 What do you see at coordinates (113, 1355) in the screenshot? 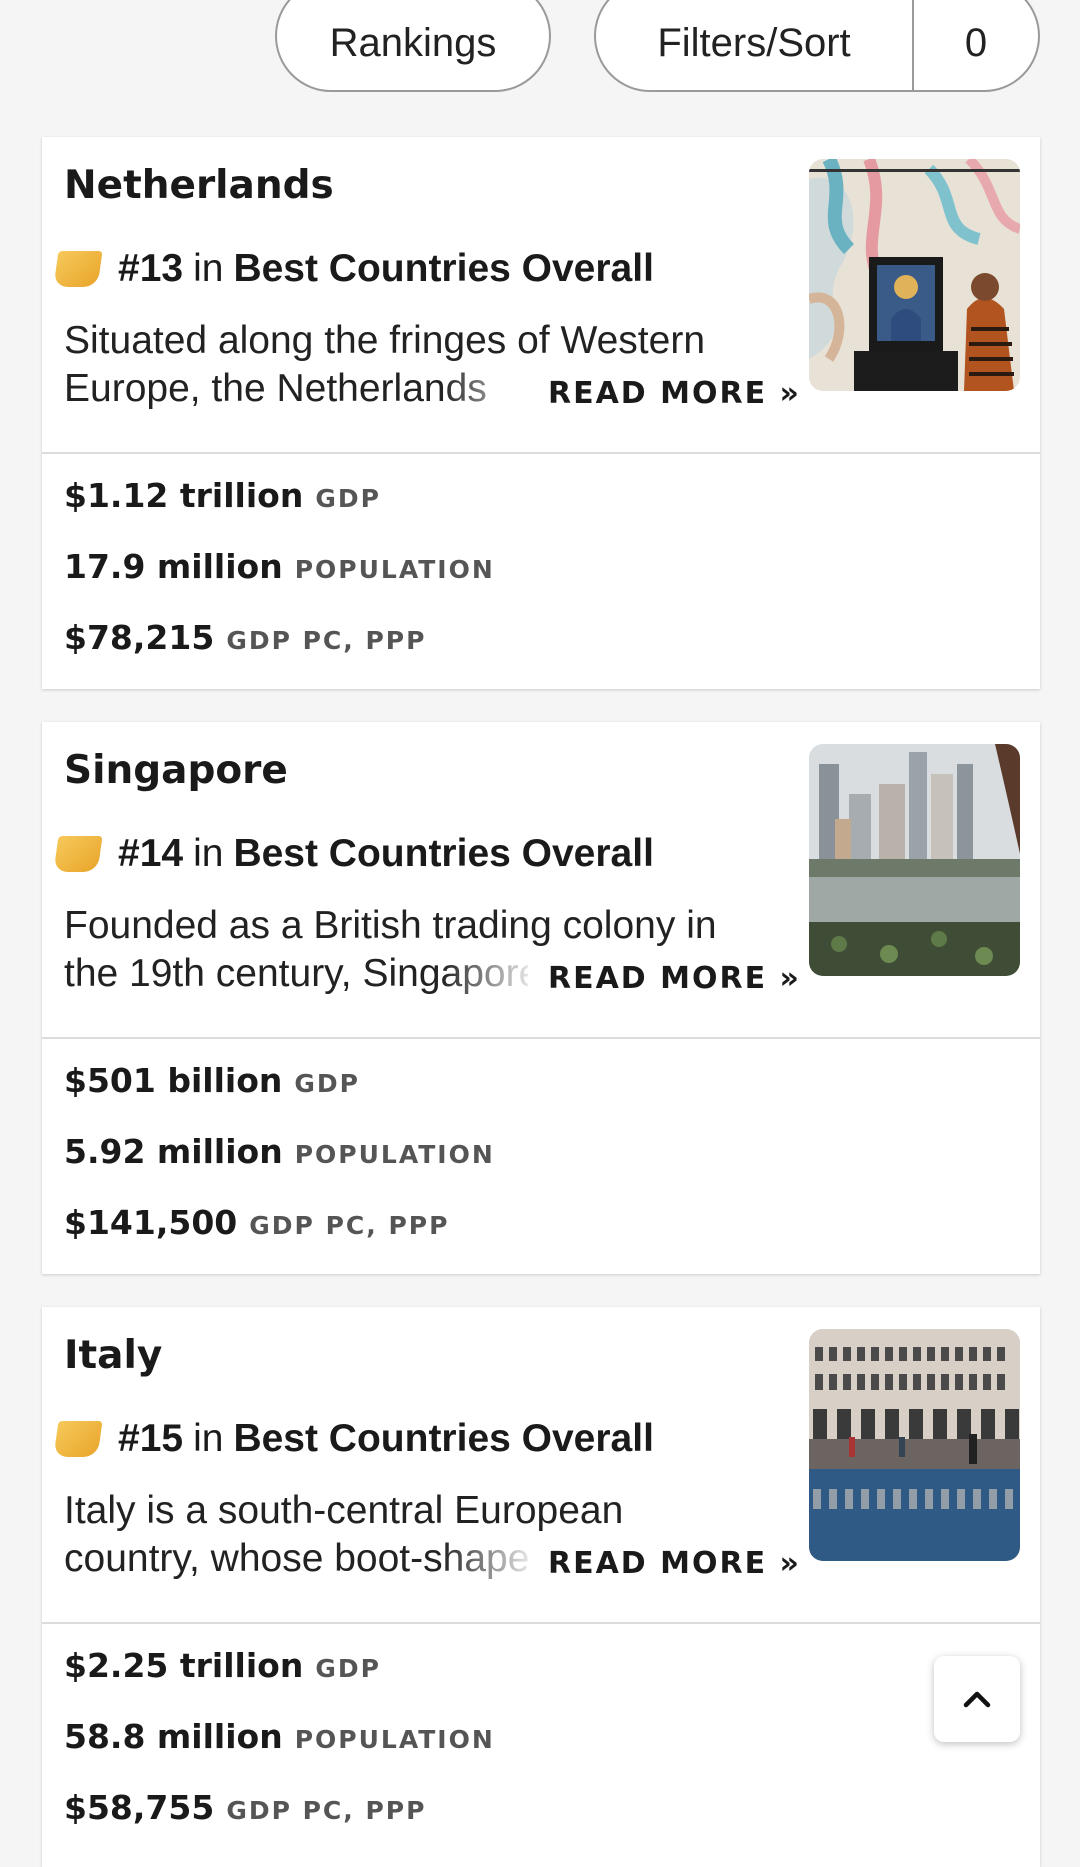
I see `country-name: Italy` at bounding box center [113, 1355].